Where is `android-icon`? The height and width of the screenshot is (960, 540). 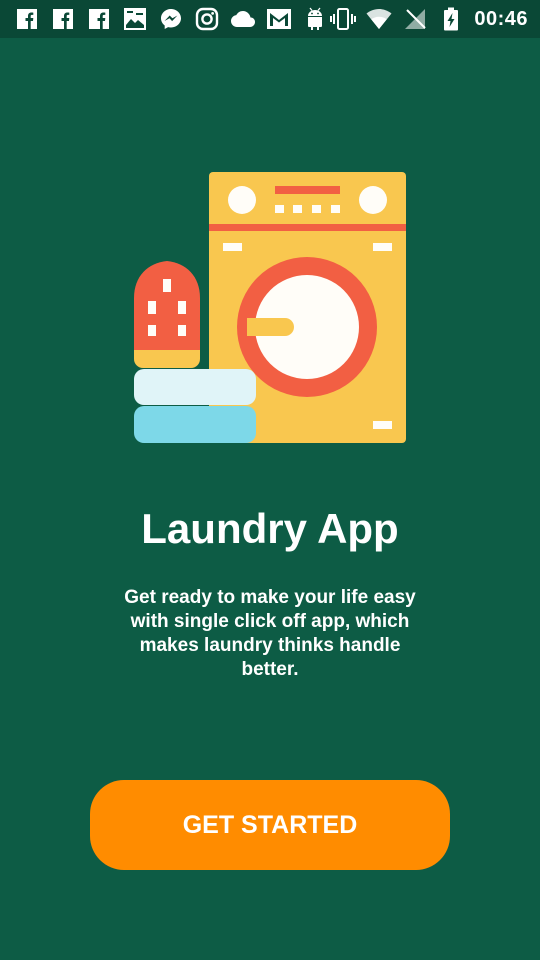
android-icon is located at coordinates (315, 19).